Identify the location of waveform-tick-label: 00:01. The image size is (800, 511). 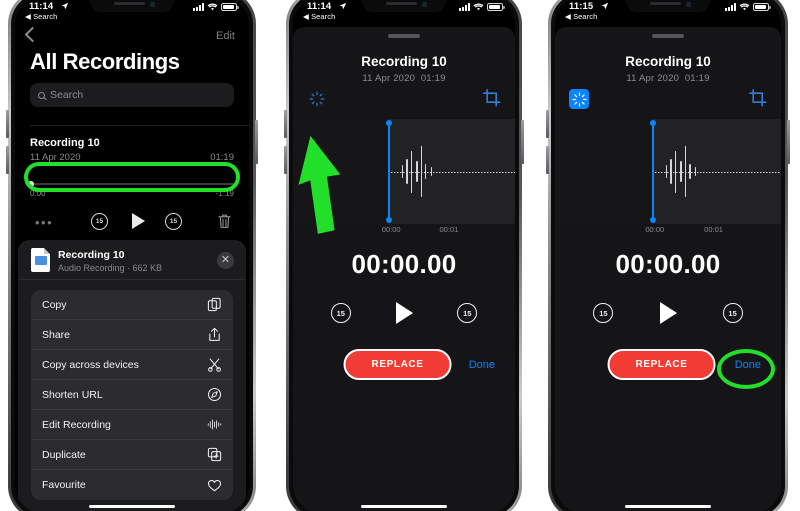
(713, 229).